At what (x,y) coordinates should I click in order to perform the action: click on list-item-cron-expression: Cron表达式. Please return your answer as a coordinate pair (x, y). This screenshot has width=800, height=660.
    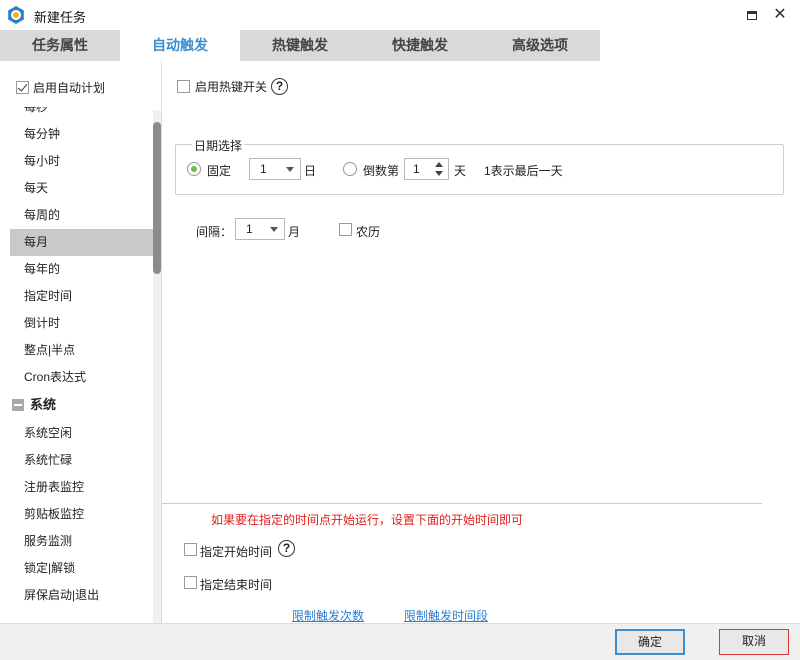
    Looking at the image, I should click on (81, 377).